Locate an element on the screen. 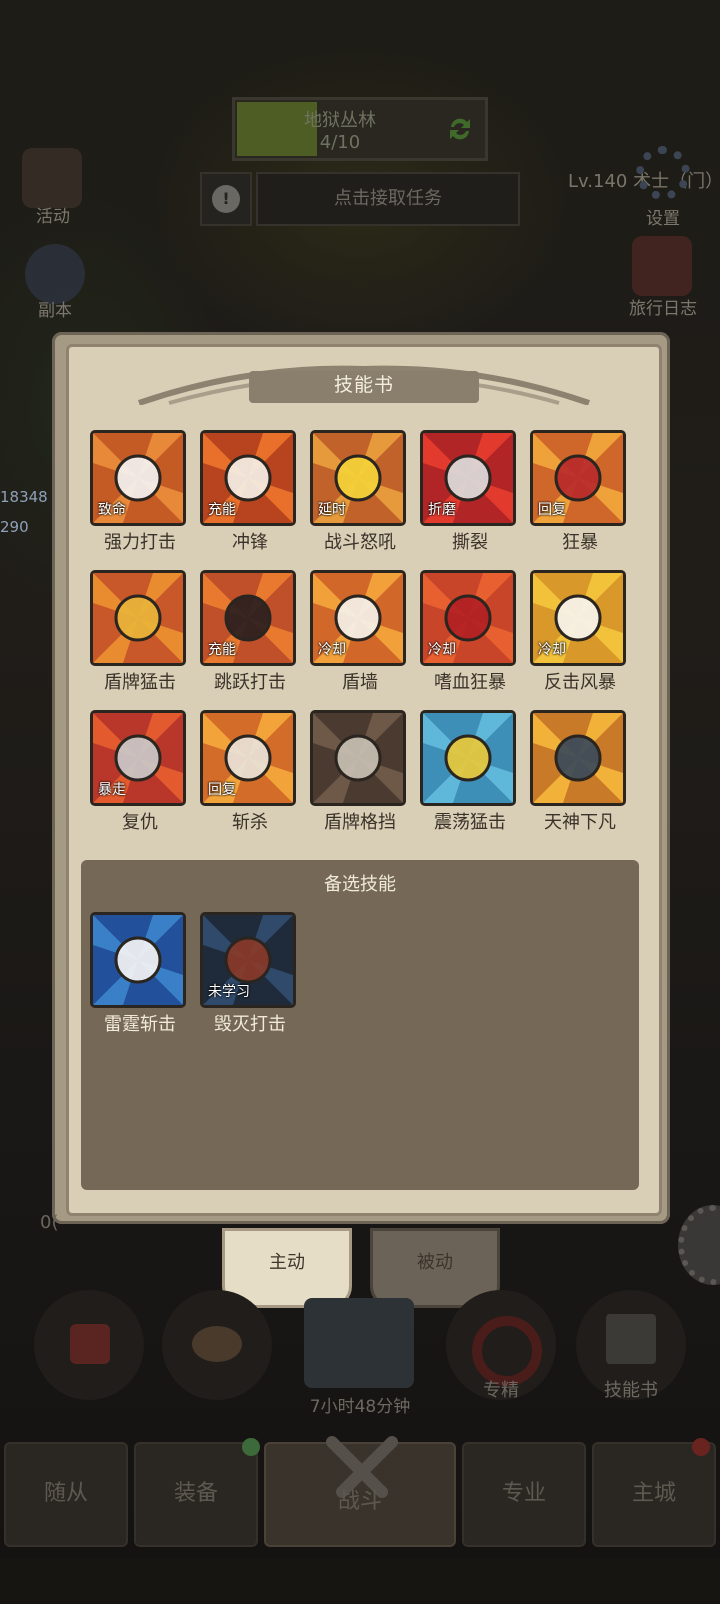 This screenshot has width=720, height=1604. skill-card: 盾牌格挡 is located at coordinates (360, 771).